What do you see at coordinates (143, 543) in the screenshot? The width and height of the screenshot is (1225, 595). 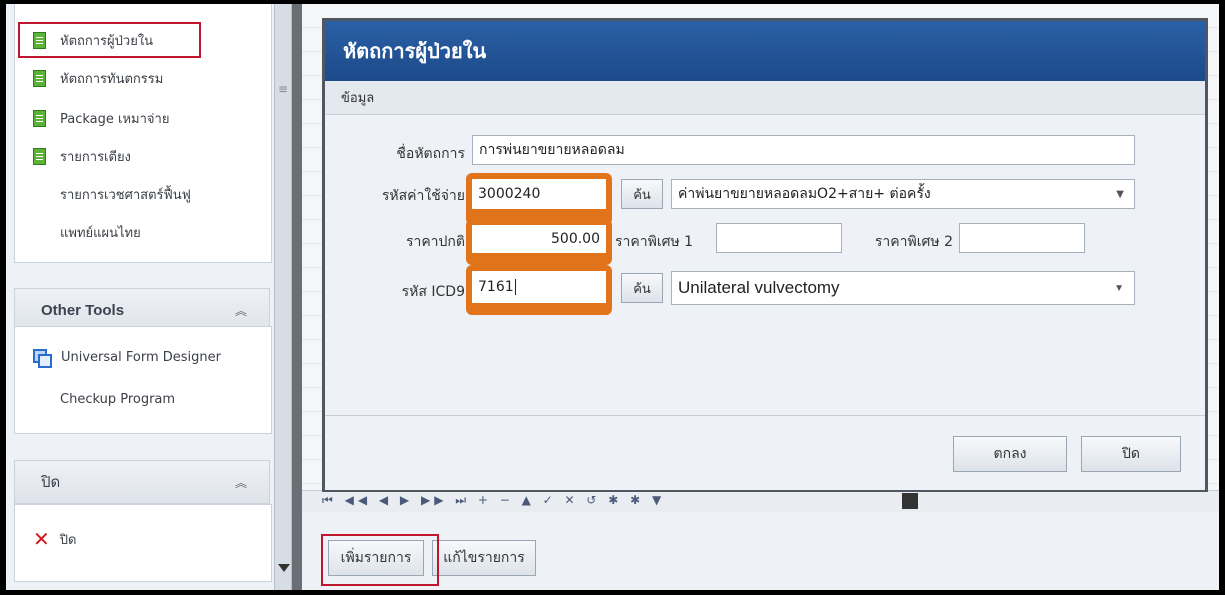 I see `close-panel: ✕ ปิด` at bounding box center [143, 543].